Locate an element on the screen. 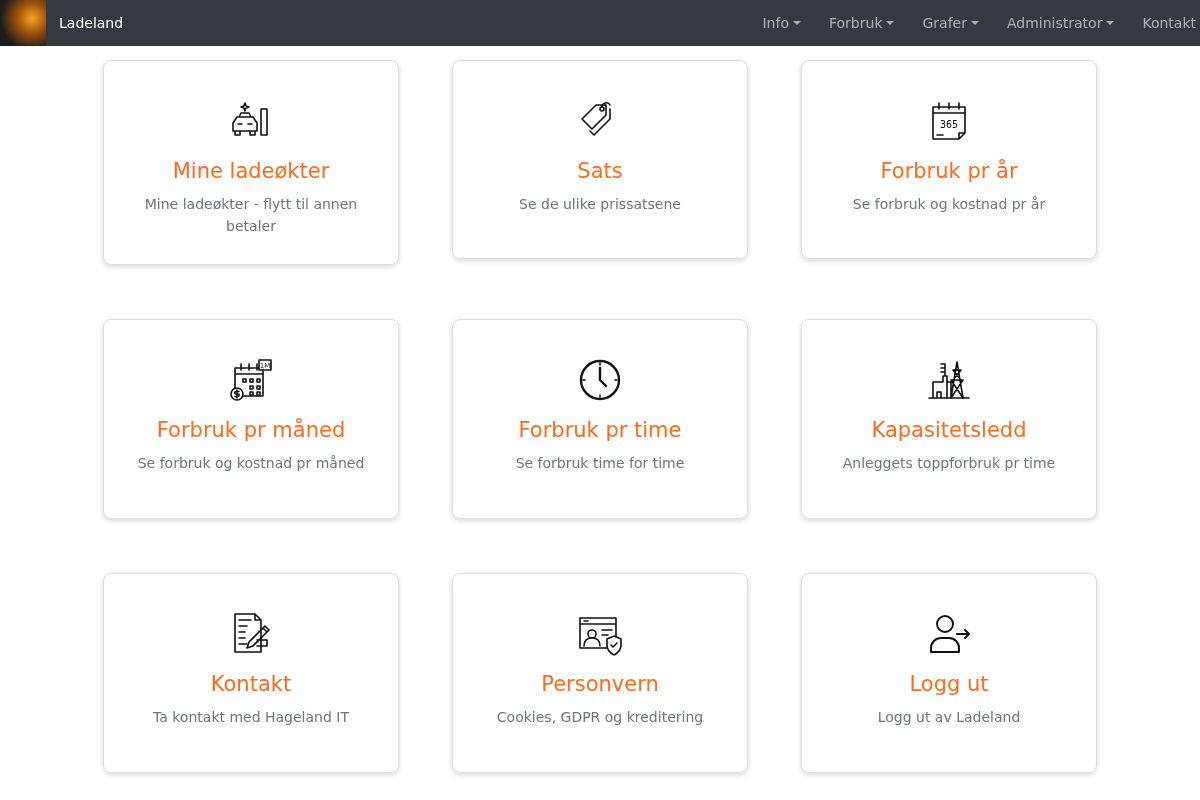  nav-link: Administrator is located at coordinates (1060, 23).